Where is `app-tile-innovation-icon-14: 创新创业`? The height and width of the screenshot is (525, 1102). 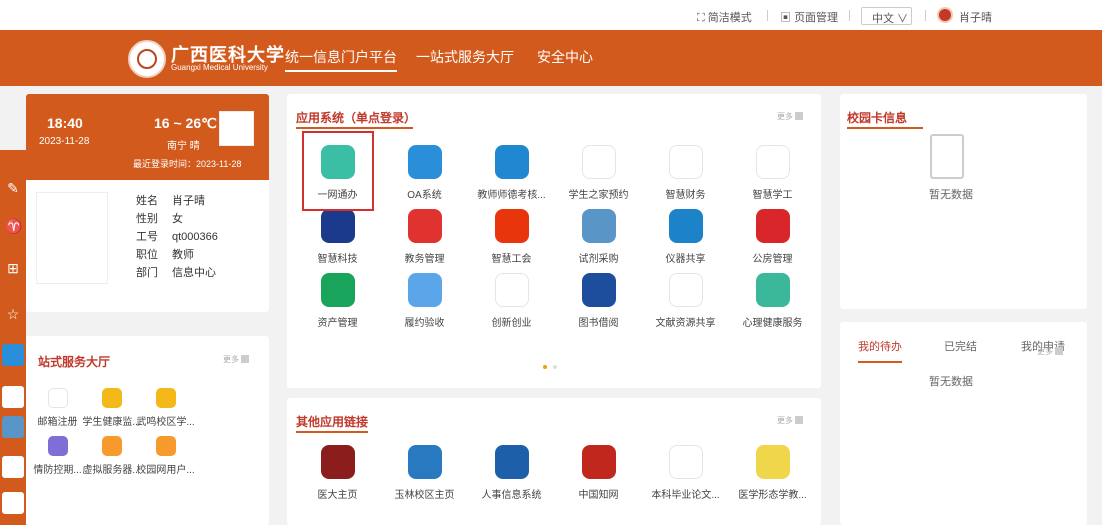 app-tile-innovation-icon-14: 创新创业 is located at coordinates (511, 301).